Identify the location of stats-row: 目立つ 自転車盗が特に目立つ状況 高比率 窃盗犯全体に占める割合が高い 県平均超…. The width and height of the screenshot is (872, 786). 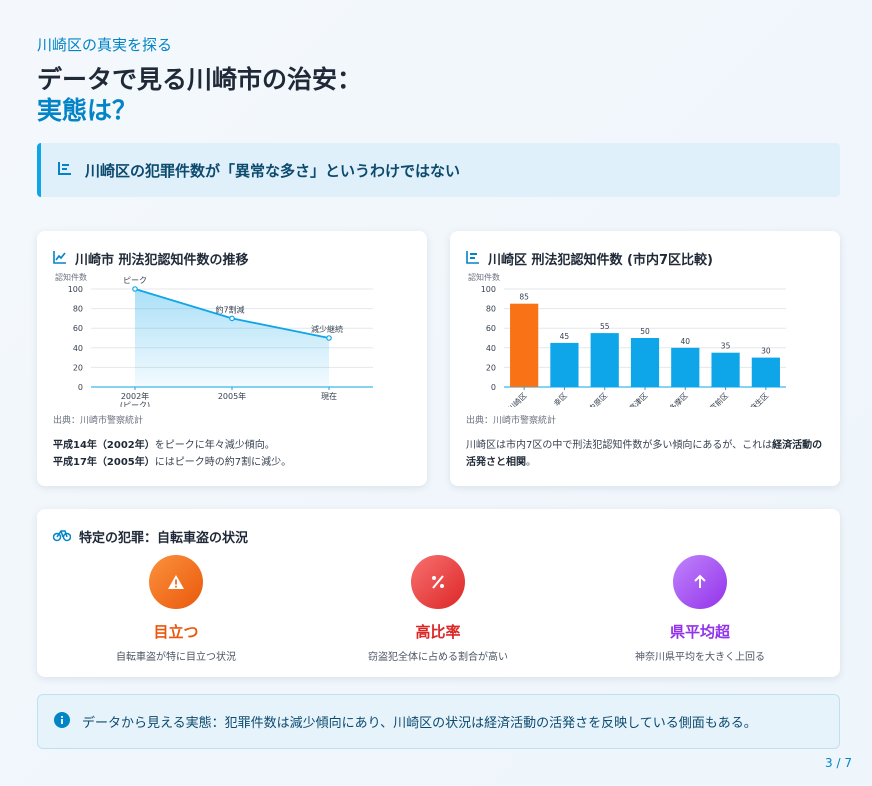
(438, 610).